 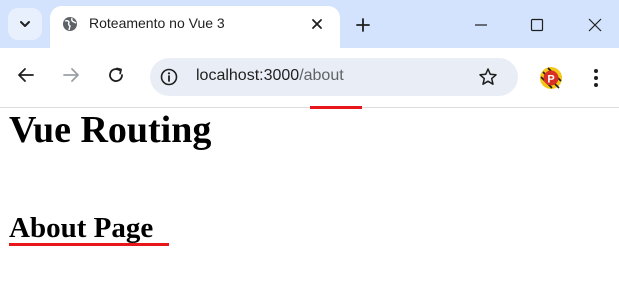 I want to click on url-host: localhost:3000, so click(x=248, y=75).